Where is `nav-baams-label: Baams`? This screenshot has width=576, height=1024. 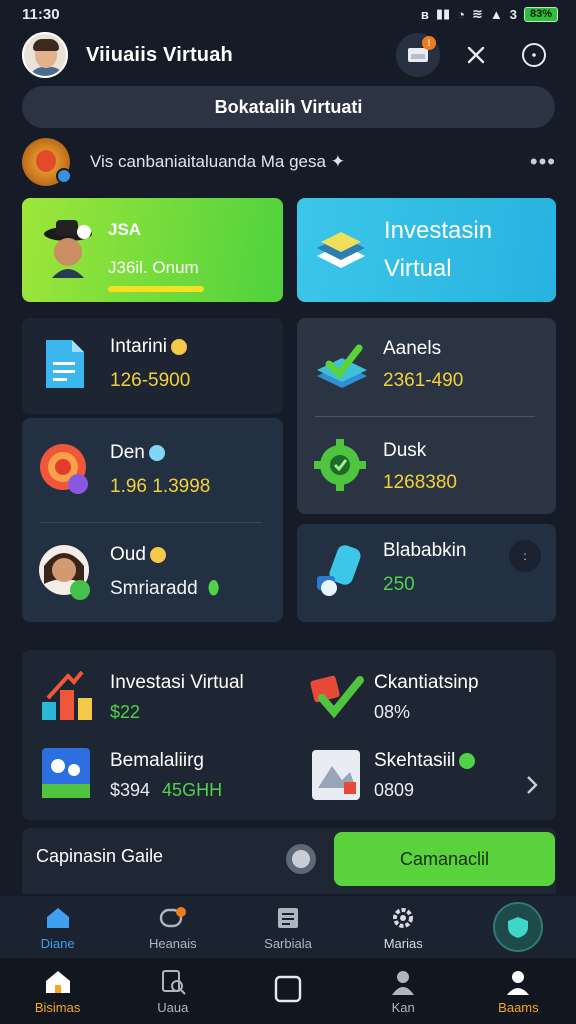
nav-baams-label: Baams is located at coordinates (518, 1007).